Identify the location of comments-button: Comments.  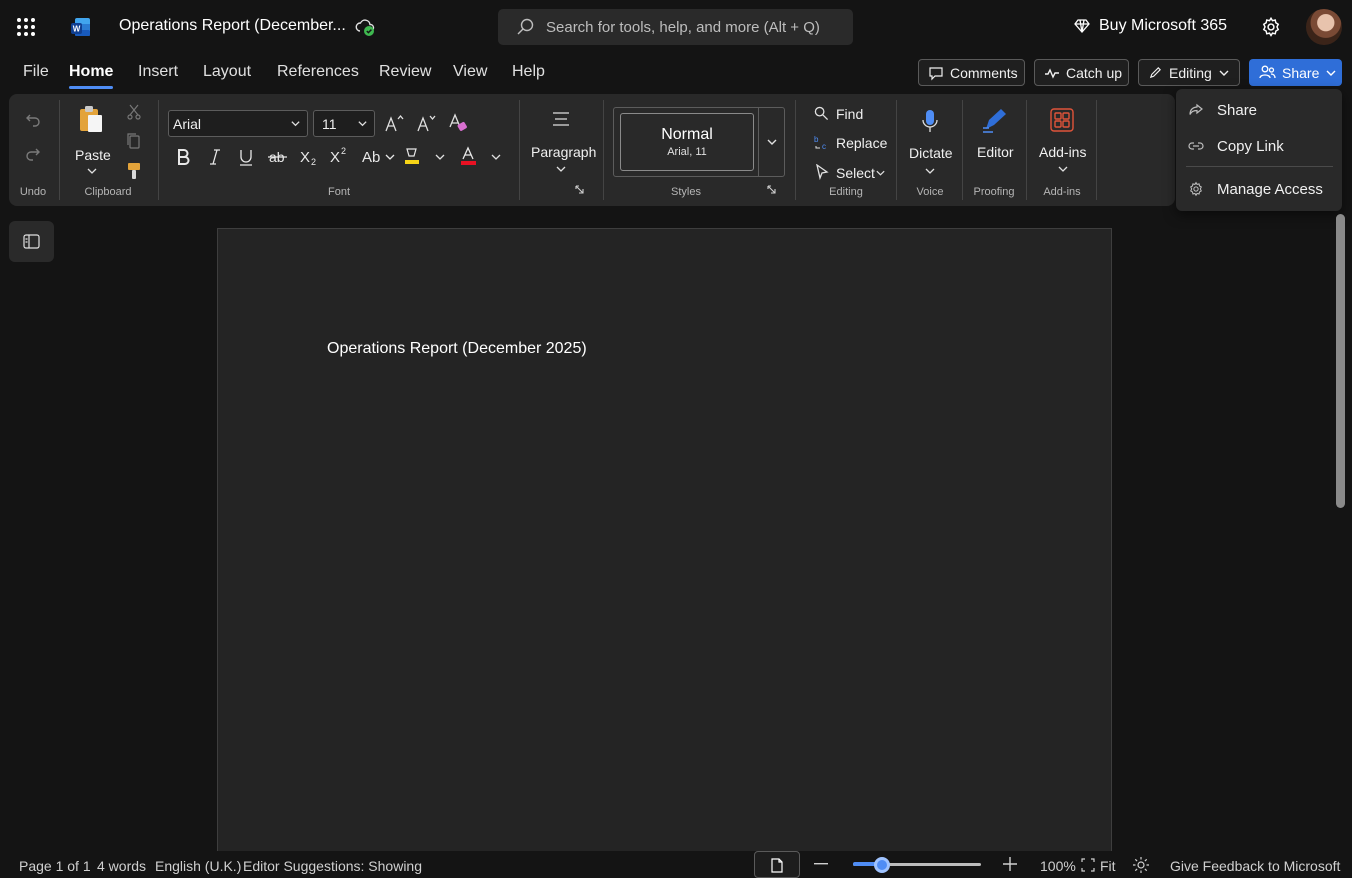
(971, 72).